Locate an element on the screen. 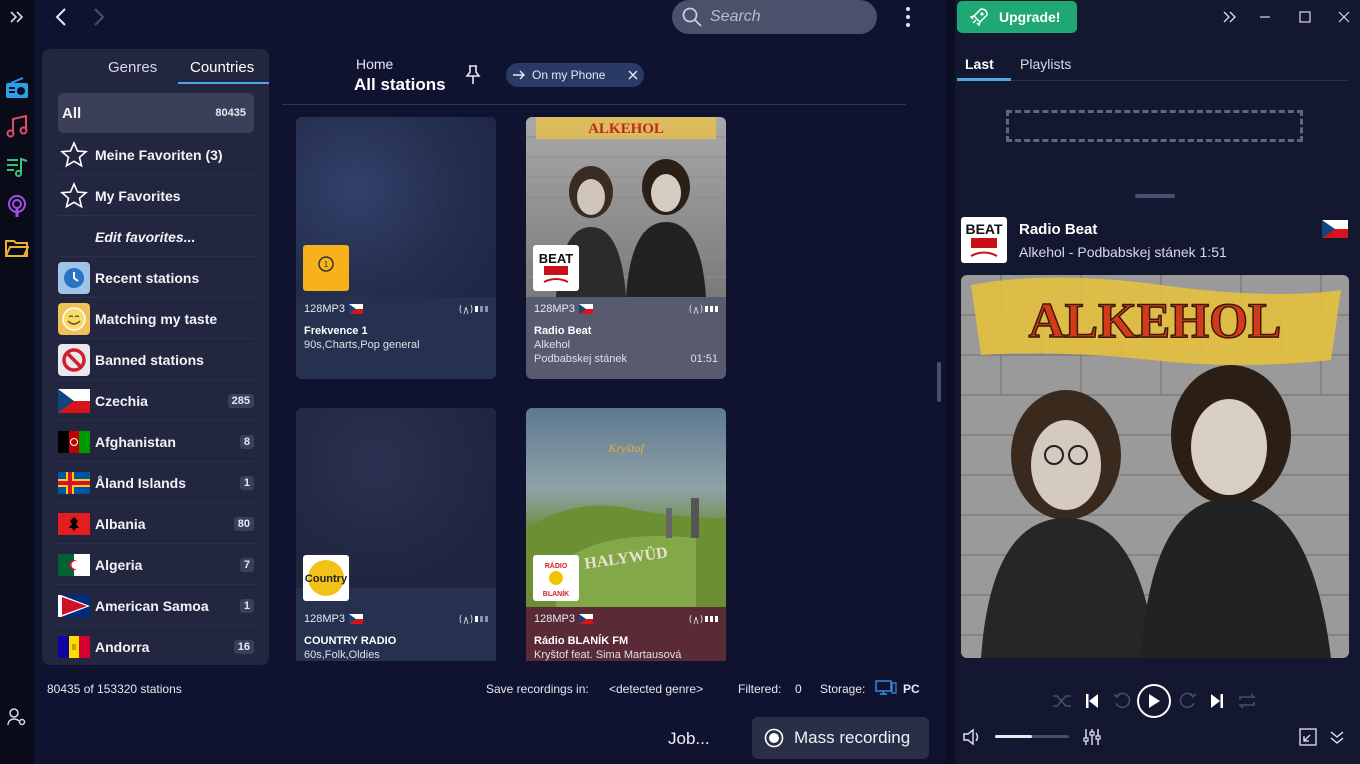 The image size is (1360, 764). station-logo: Country is located at coordinates (326, 578).